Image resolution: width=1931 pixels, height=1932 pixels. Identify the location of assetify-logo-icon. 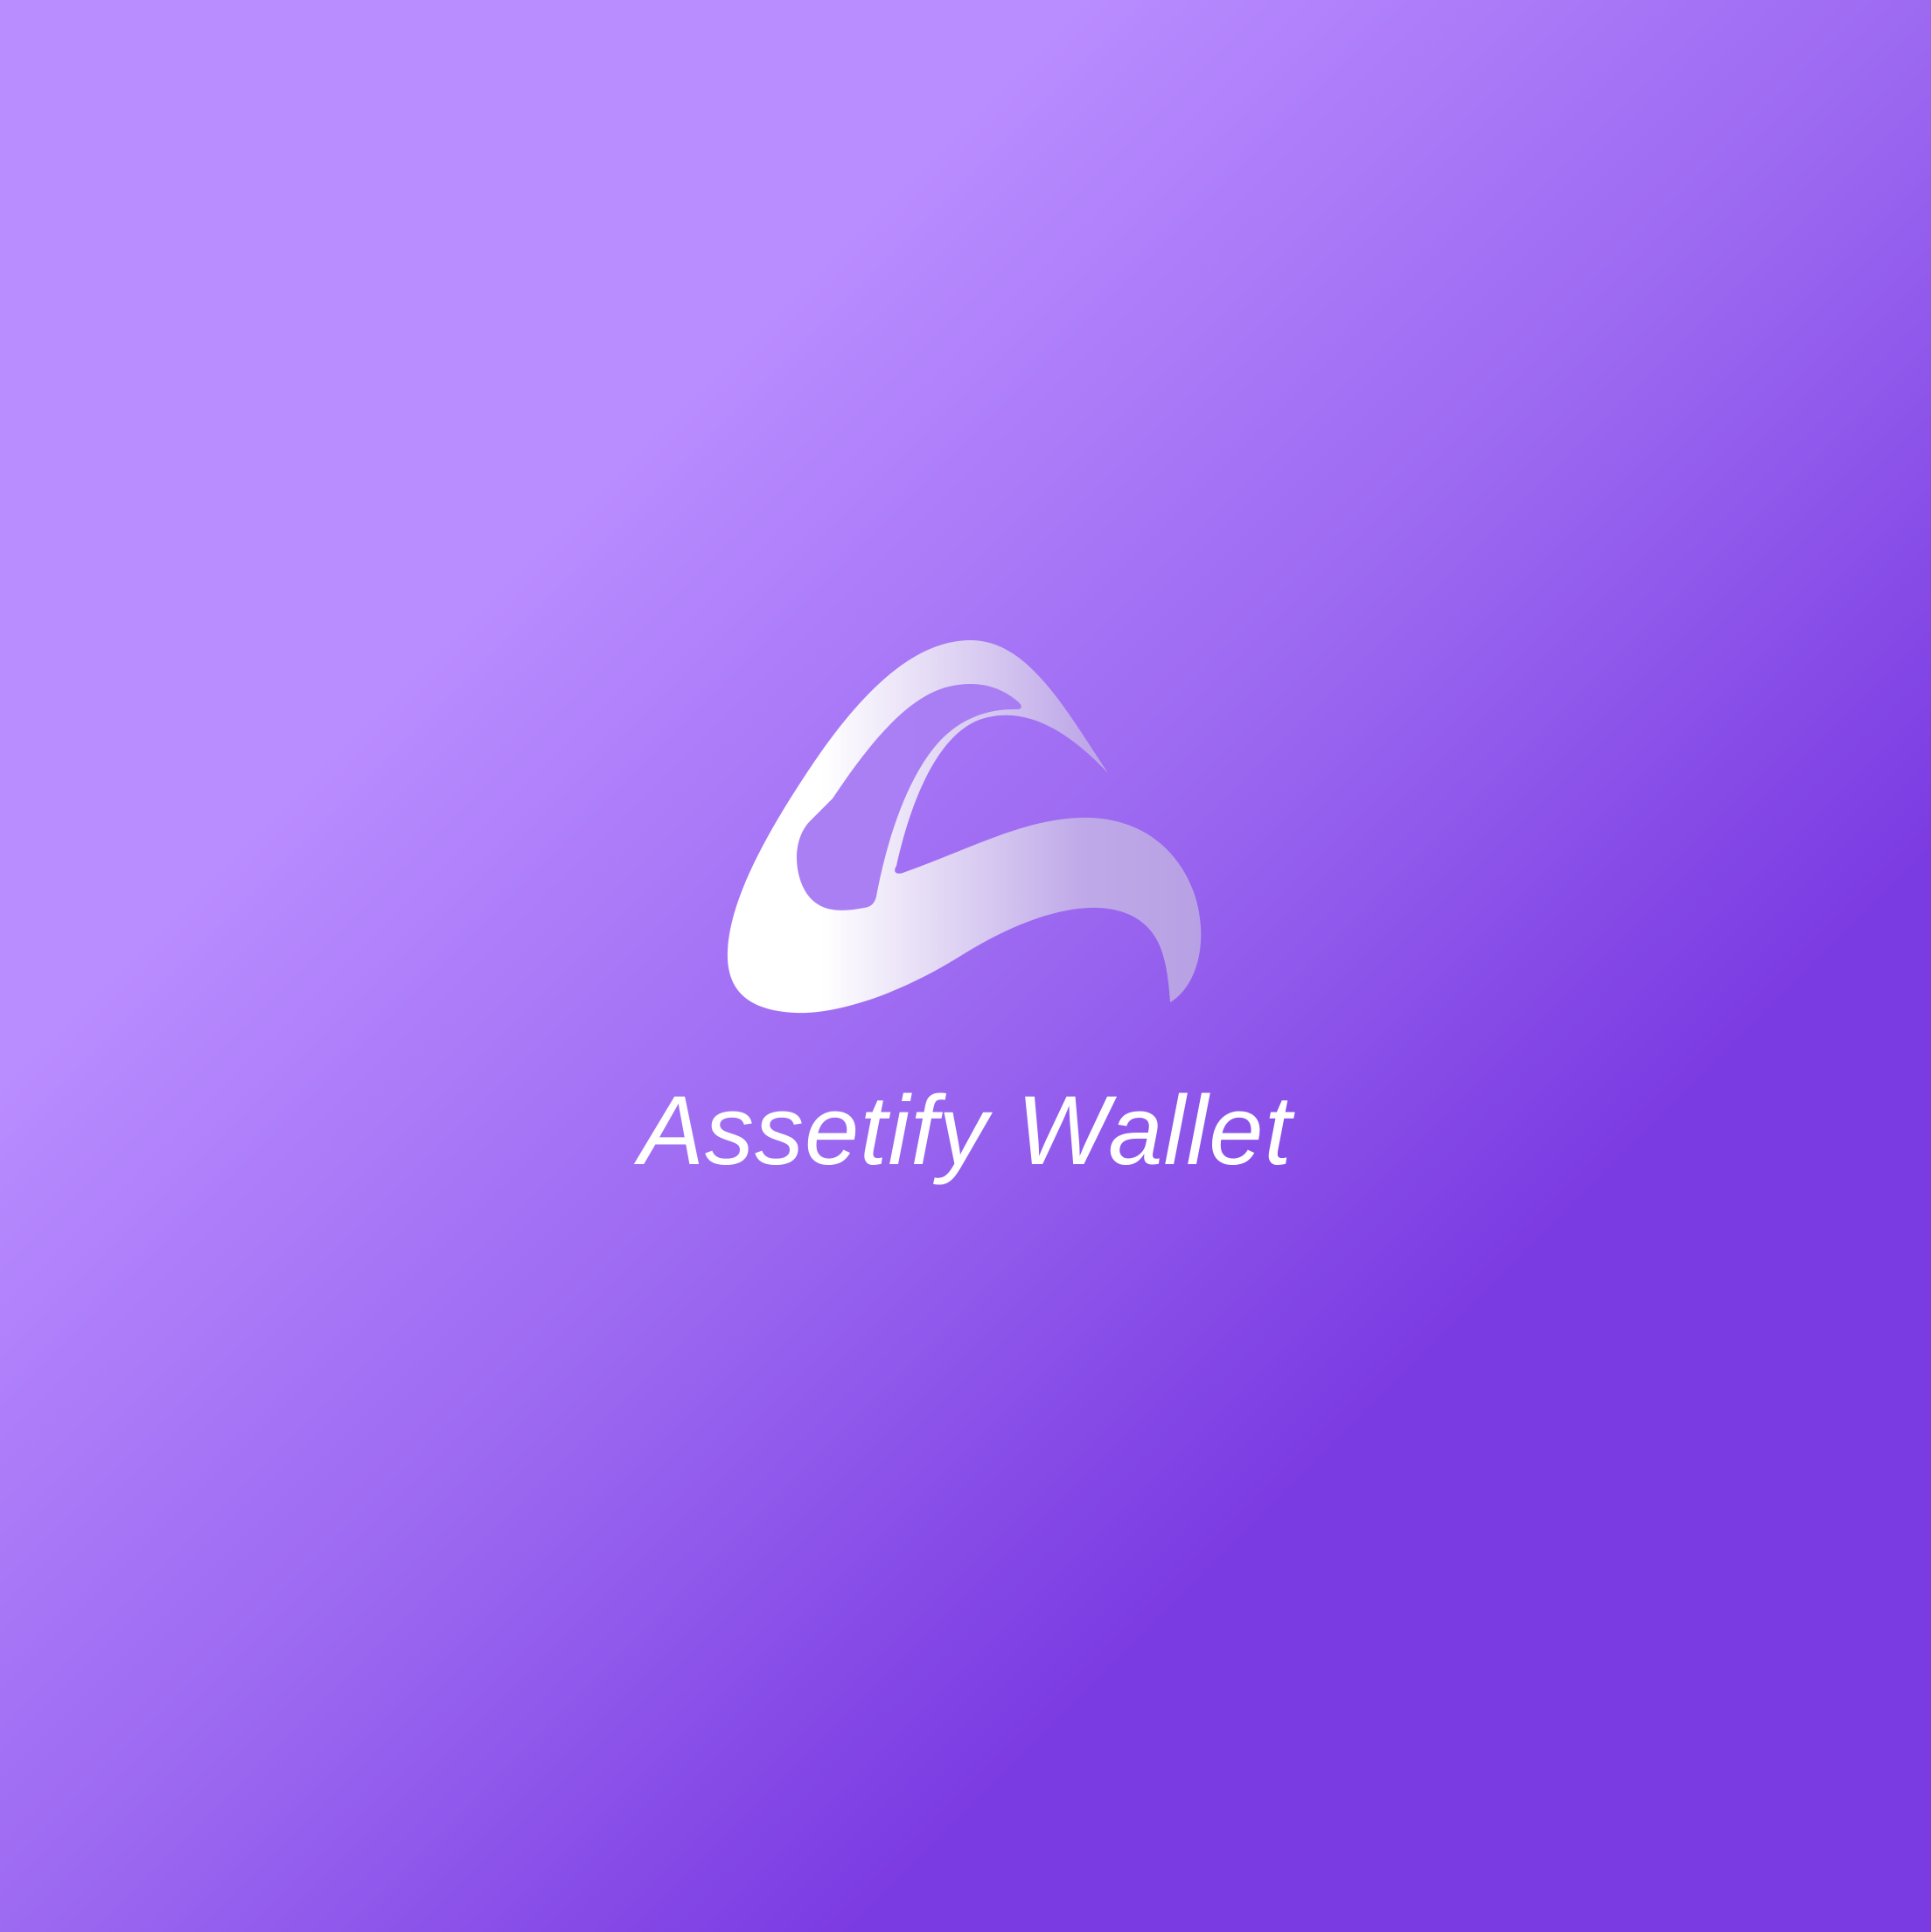
(962, 822).